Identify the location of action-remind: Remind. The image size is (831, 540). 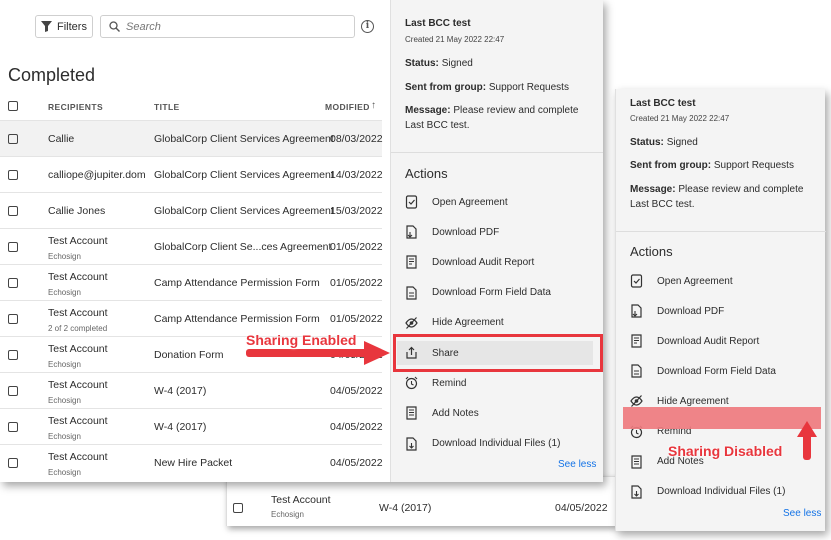
(435, 383).